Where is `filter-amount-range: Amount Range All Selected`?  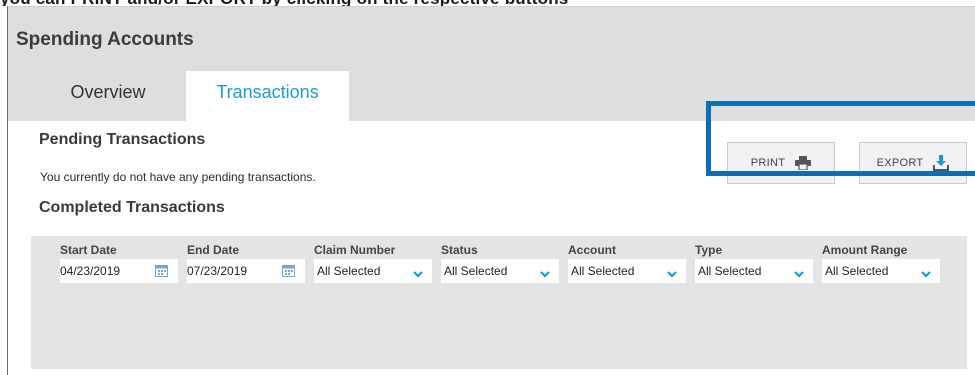 filter-amount-range: Amount Range All Selected is located at coordinates (881, 263).